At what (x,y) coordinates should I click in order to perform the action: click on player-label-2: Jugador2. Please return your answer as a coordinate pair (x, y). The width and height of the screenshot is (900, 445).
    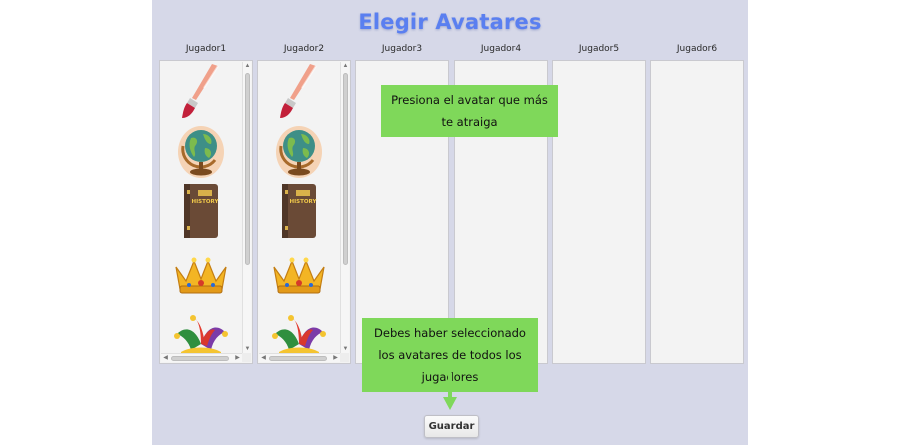
    Looking at the image, I should click on (304, 49).